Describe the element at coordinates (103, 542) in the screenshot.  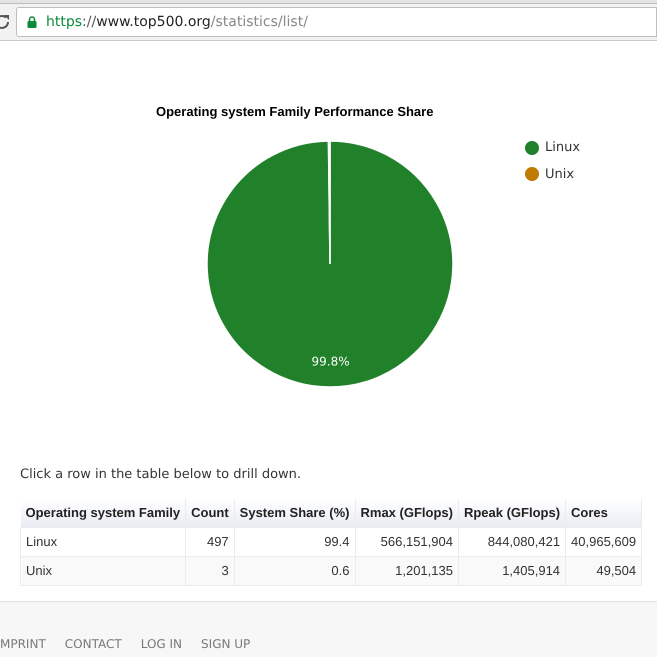
I see `table-cell: Linux` at that location.